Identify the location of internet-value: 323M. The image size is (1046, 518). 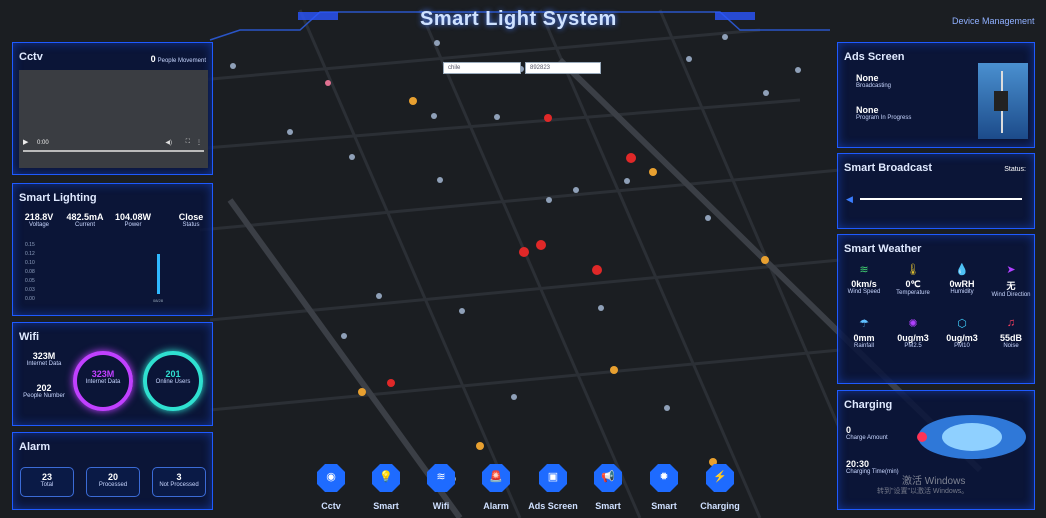
(44, 356).